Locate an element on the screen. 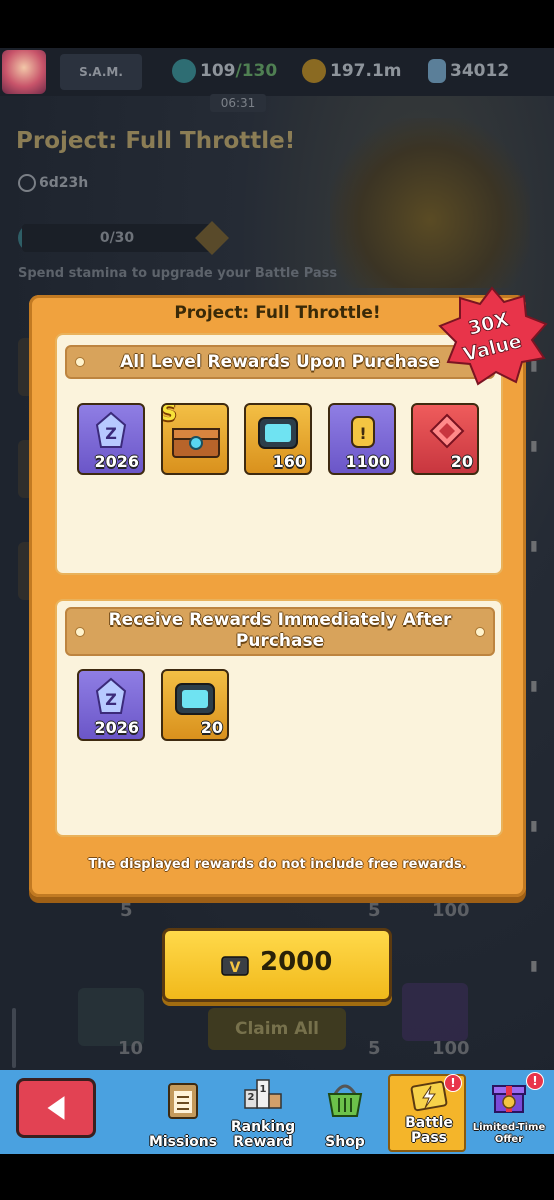 Image resolution: width=554 pixels, height=1200 pixels. gold-counter: 197.1m is located at coordinates (352, 71).